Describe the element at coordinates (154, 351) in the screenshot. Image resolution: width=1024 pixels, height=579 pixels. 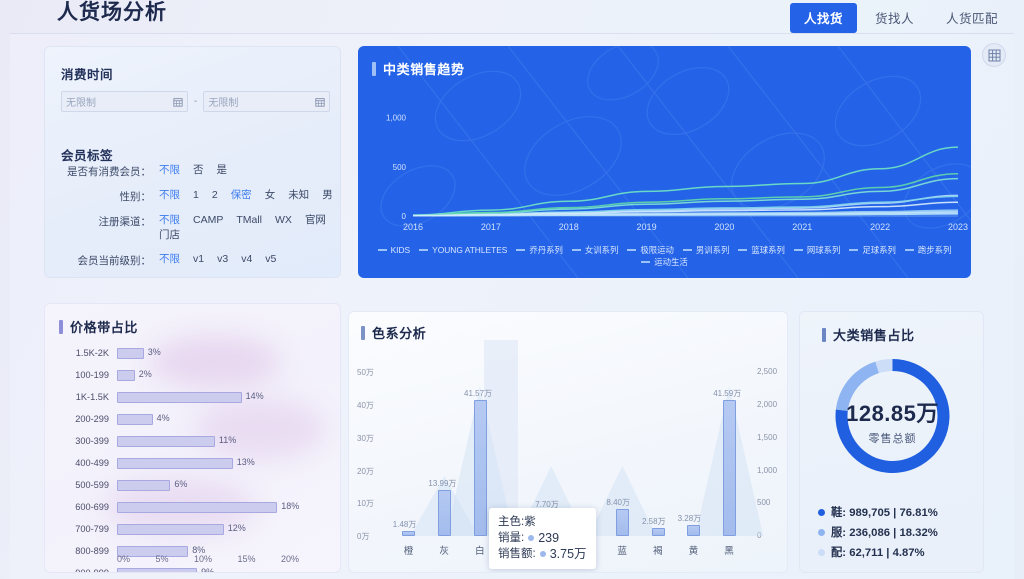
I see `price-band-value: 3%` at that location.